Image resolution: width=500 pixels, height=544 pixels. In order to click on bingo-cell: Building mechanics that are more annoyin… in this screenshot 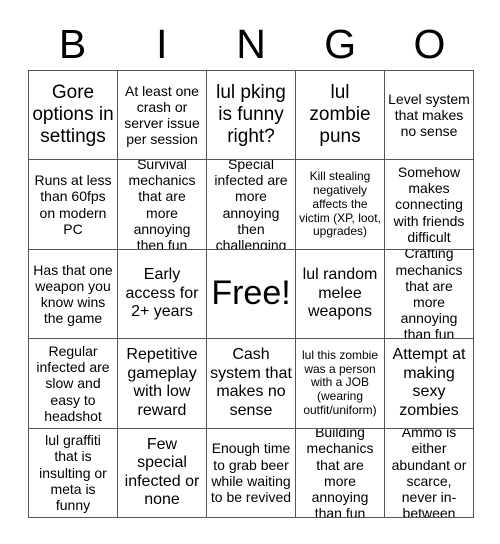, I will do `click(340, 473)`.